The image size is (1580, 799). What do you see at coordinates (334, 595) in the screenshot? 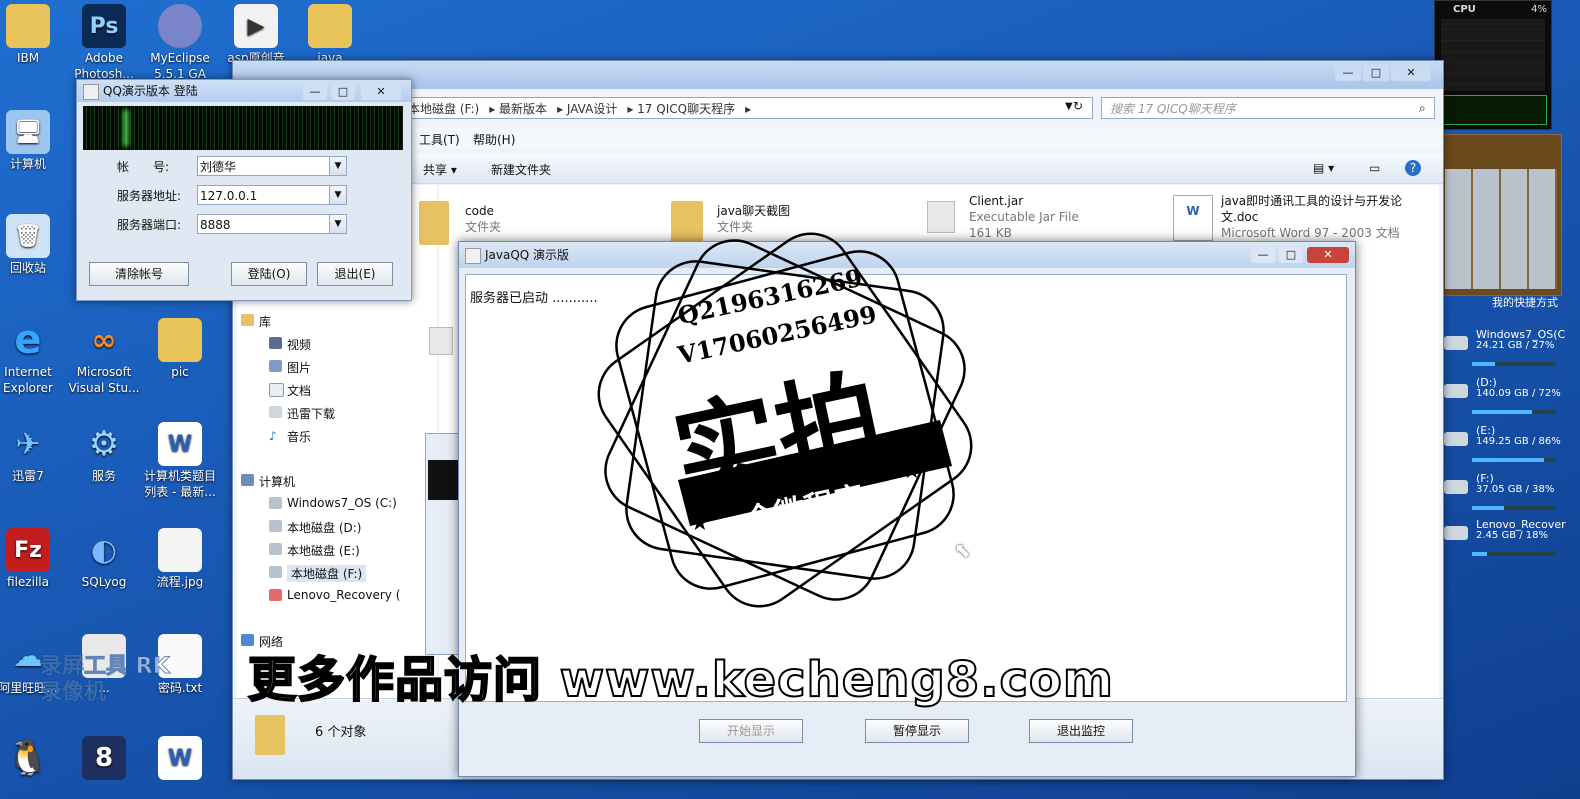
I see `nav-lenovo-recovery: Lenovo_Recovery (` at bounding box center [334, 595].